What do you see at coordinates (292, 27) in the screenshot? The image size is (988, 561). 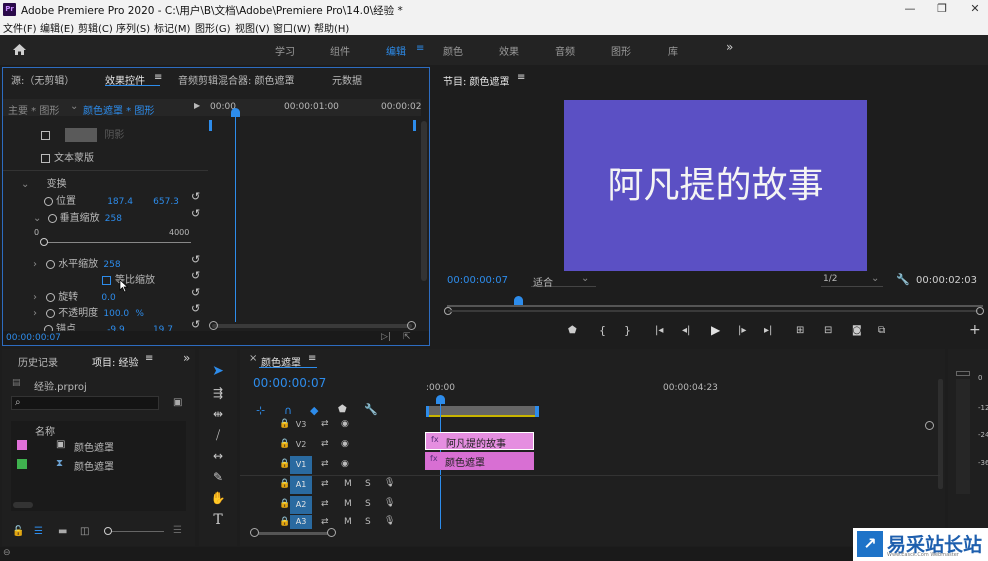 I see `menu-window: 窗口(W)` at bounding box center [292, 27].